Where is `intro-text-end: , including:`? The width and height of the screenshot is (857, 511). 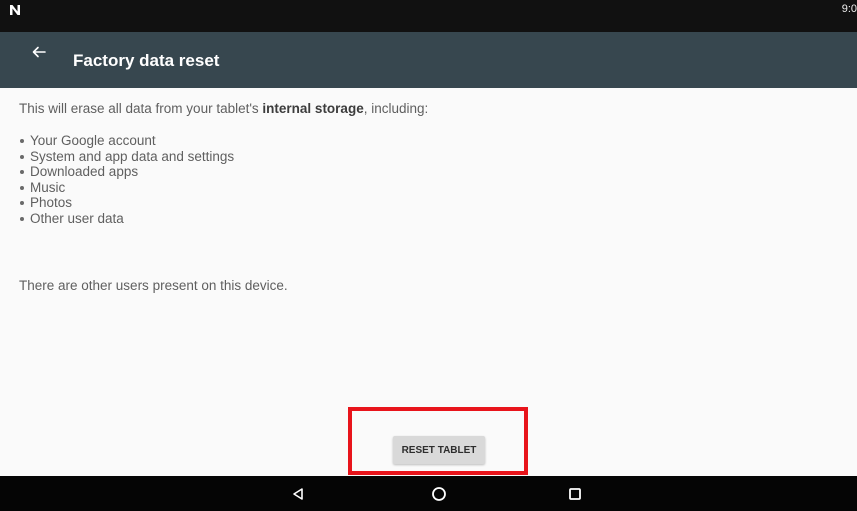
intro-text-end: , including: is located at coordinates (396, 108).